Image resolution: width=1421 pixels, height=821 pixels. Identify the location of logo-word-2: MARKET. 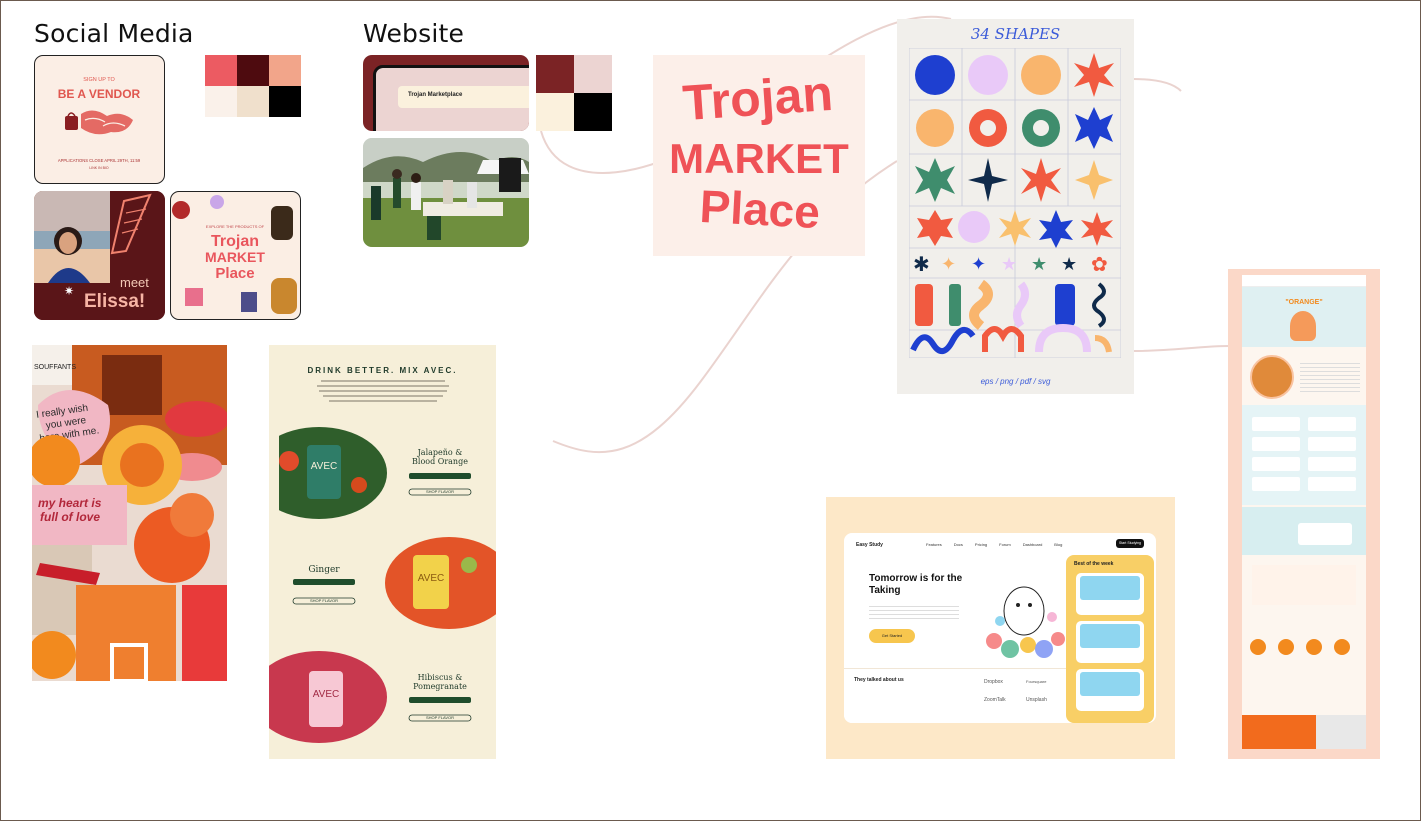
(759, 158).